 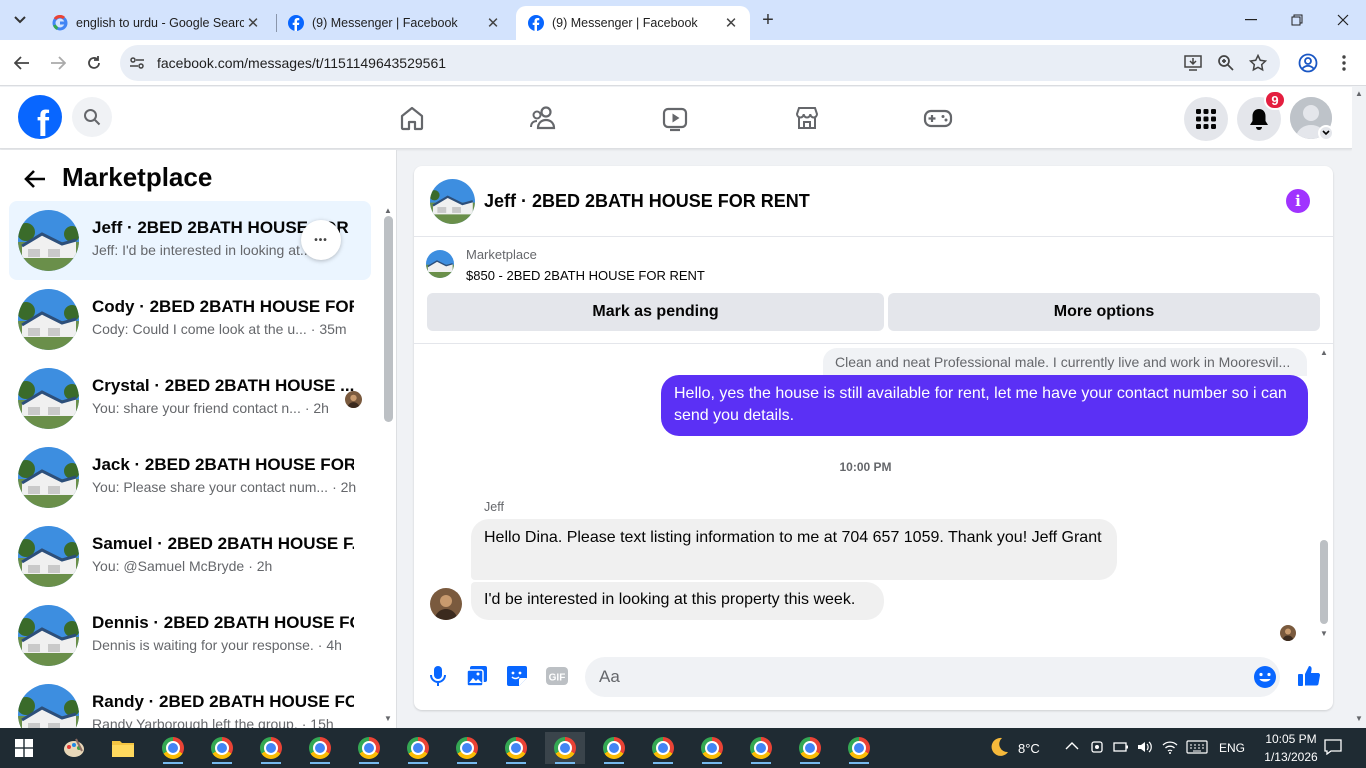 I want to click on browser-menu-icon, so click(x=1344, y=63).